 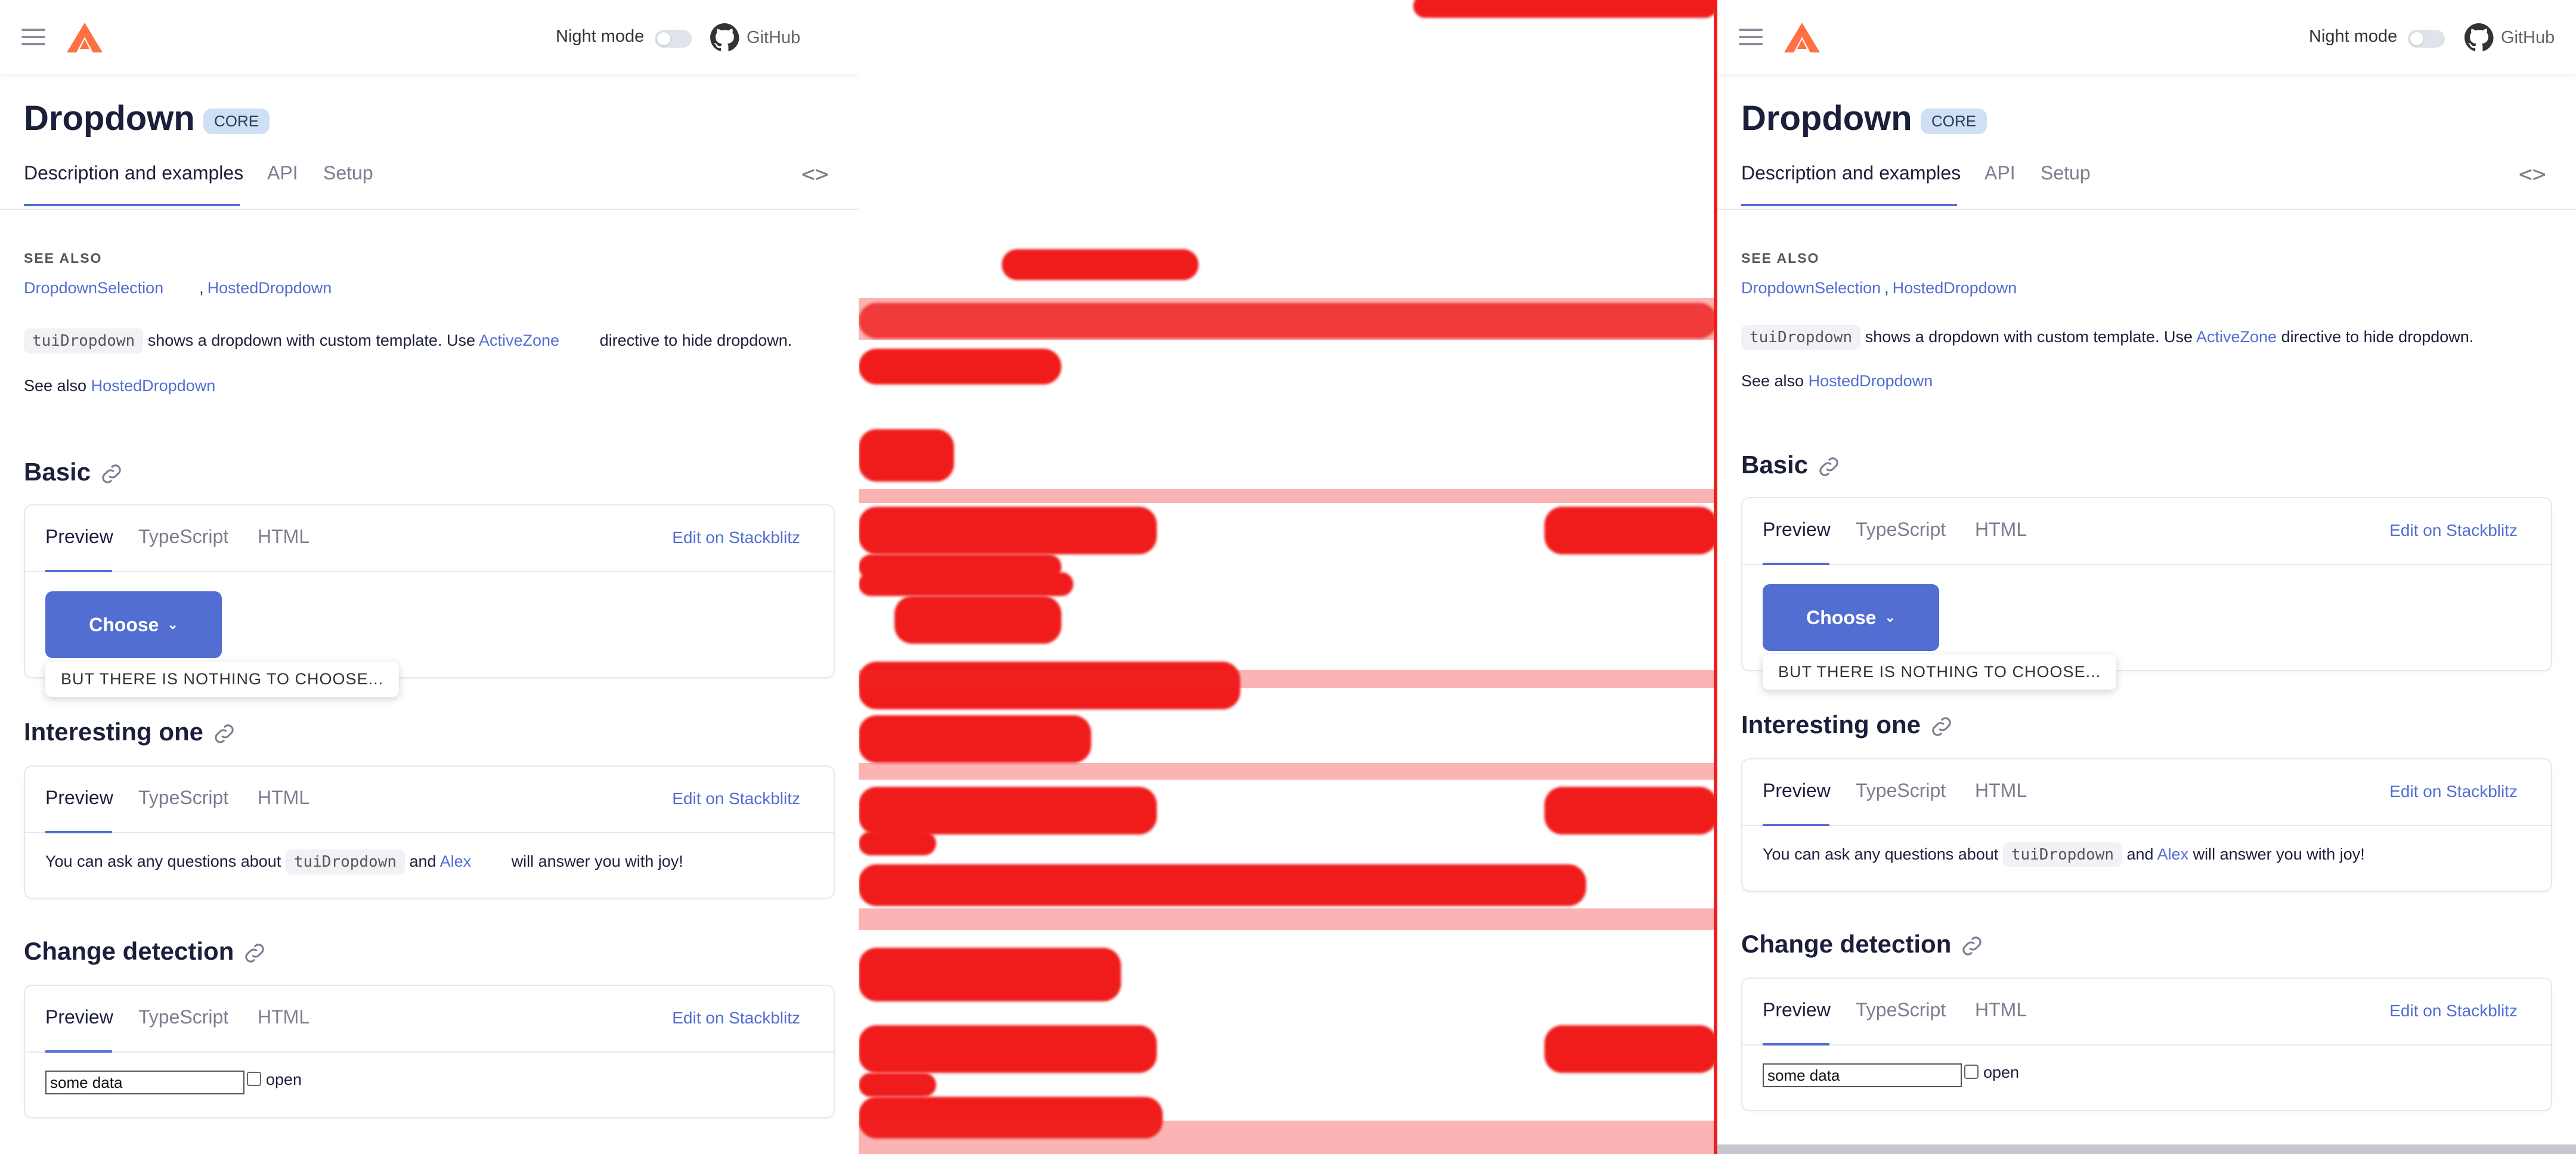 I want to click on horizontal-scrollbar, so click(x=2147, y=1149).